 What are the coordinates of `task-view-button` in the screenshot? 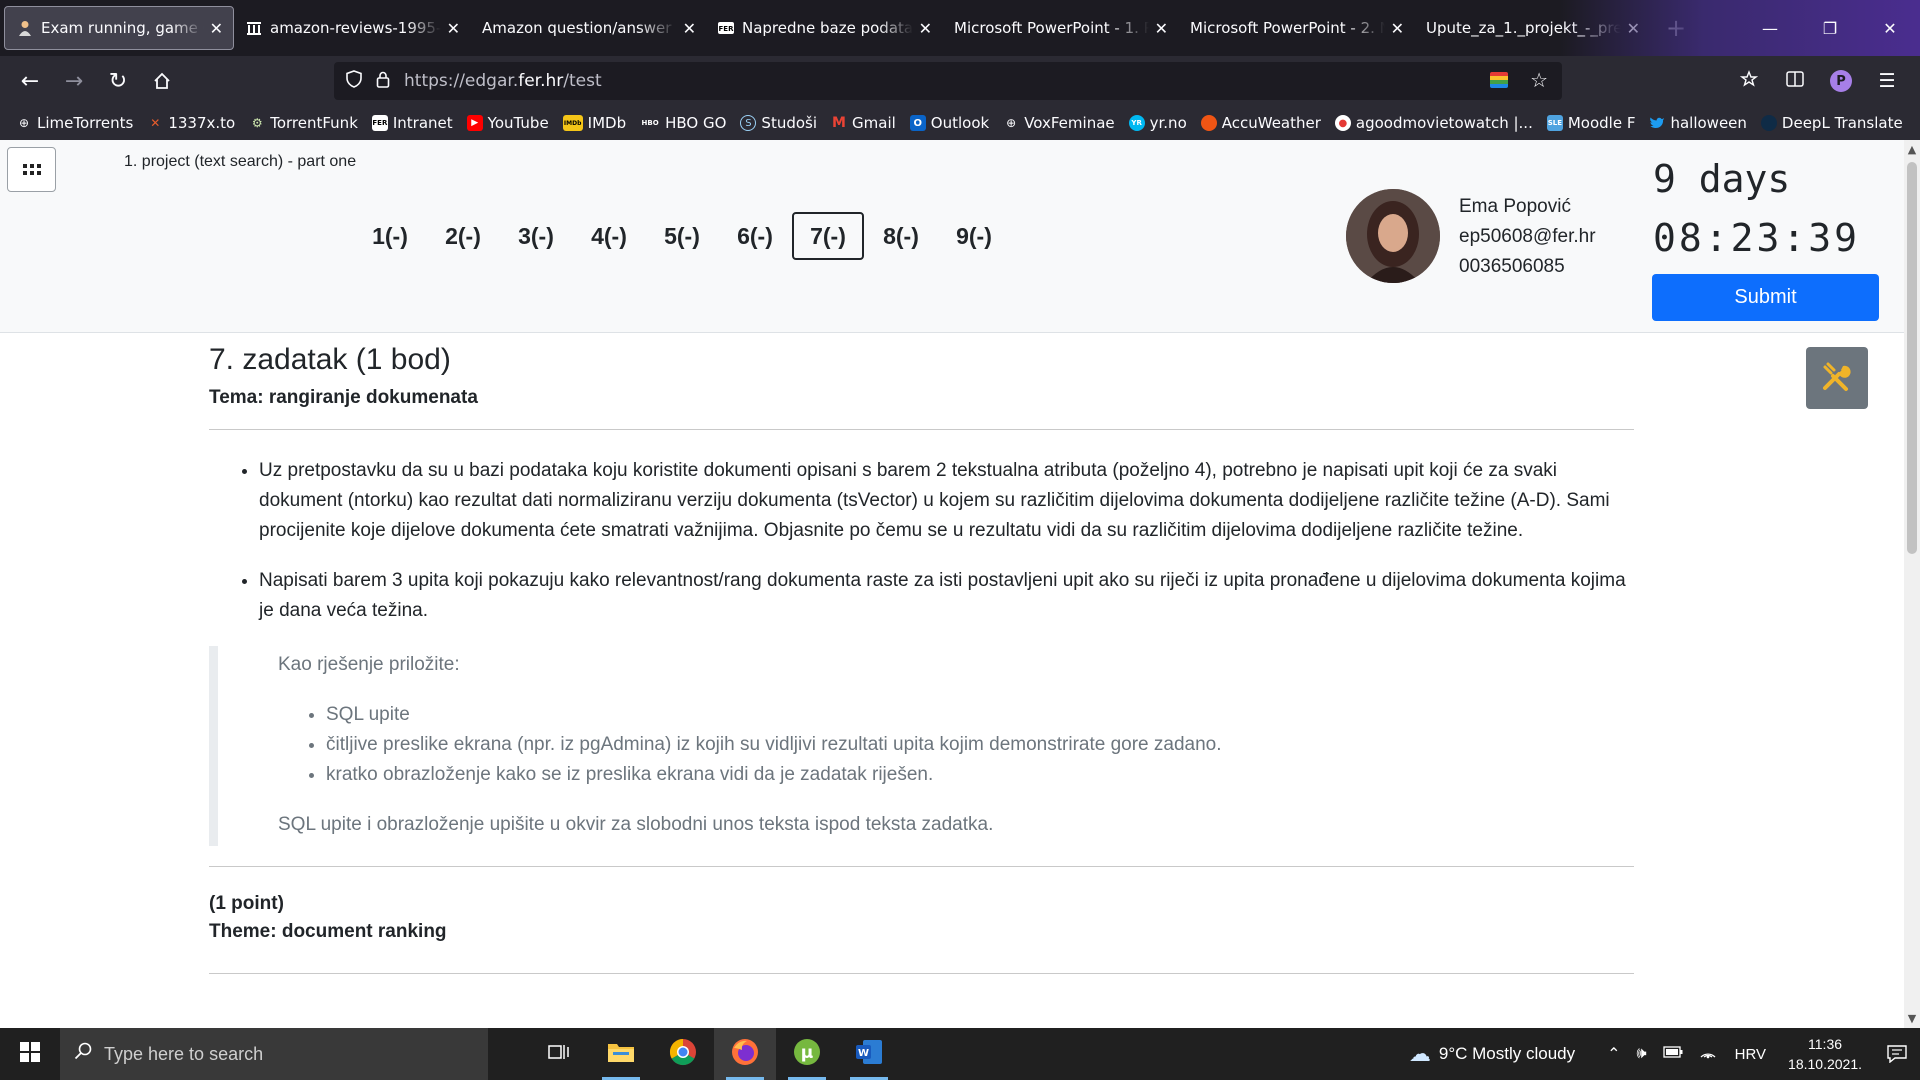 It's located at (559, 1054).